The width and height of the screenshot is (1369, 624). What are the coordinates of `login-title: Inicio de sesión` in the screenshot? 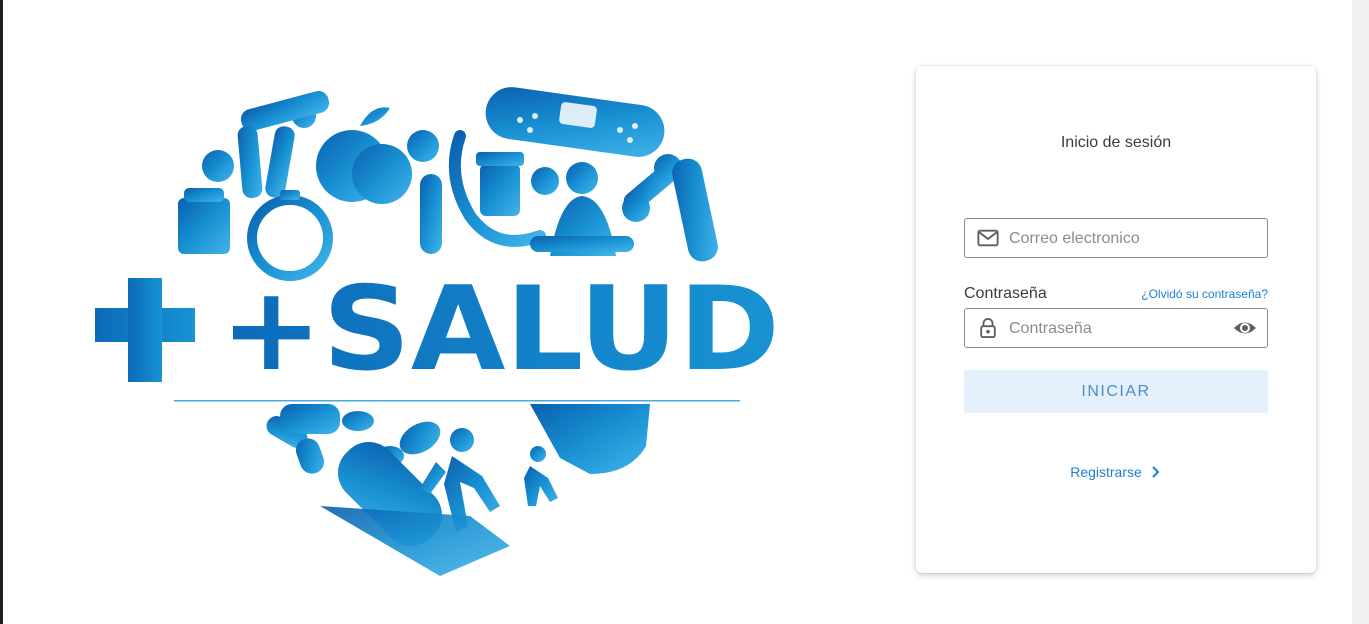 It's located at (1116, 142).